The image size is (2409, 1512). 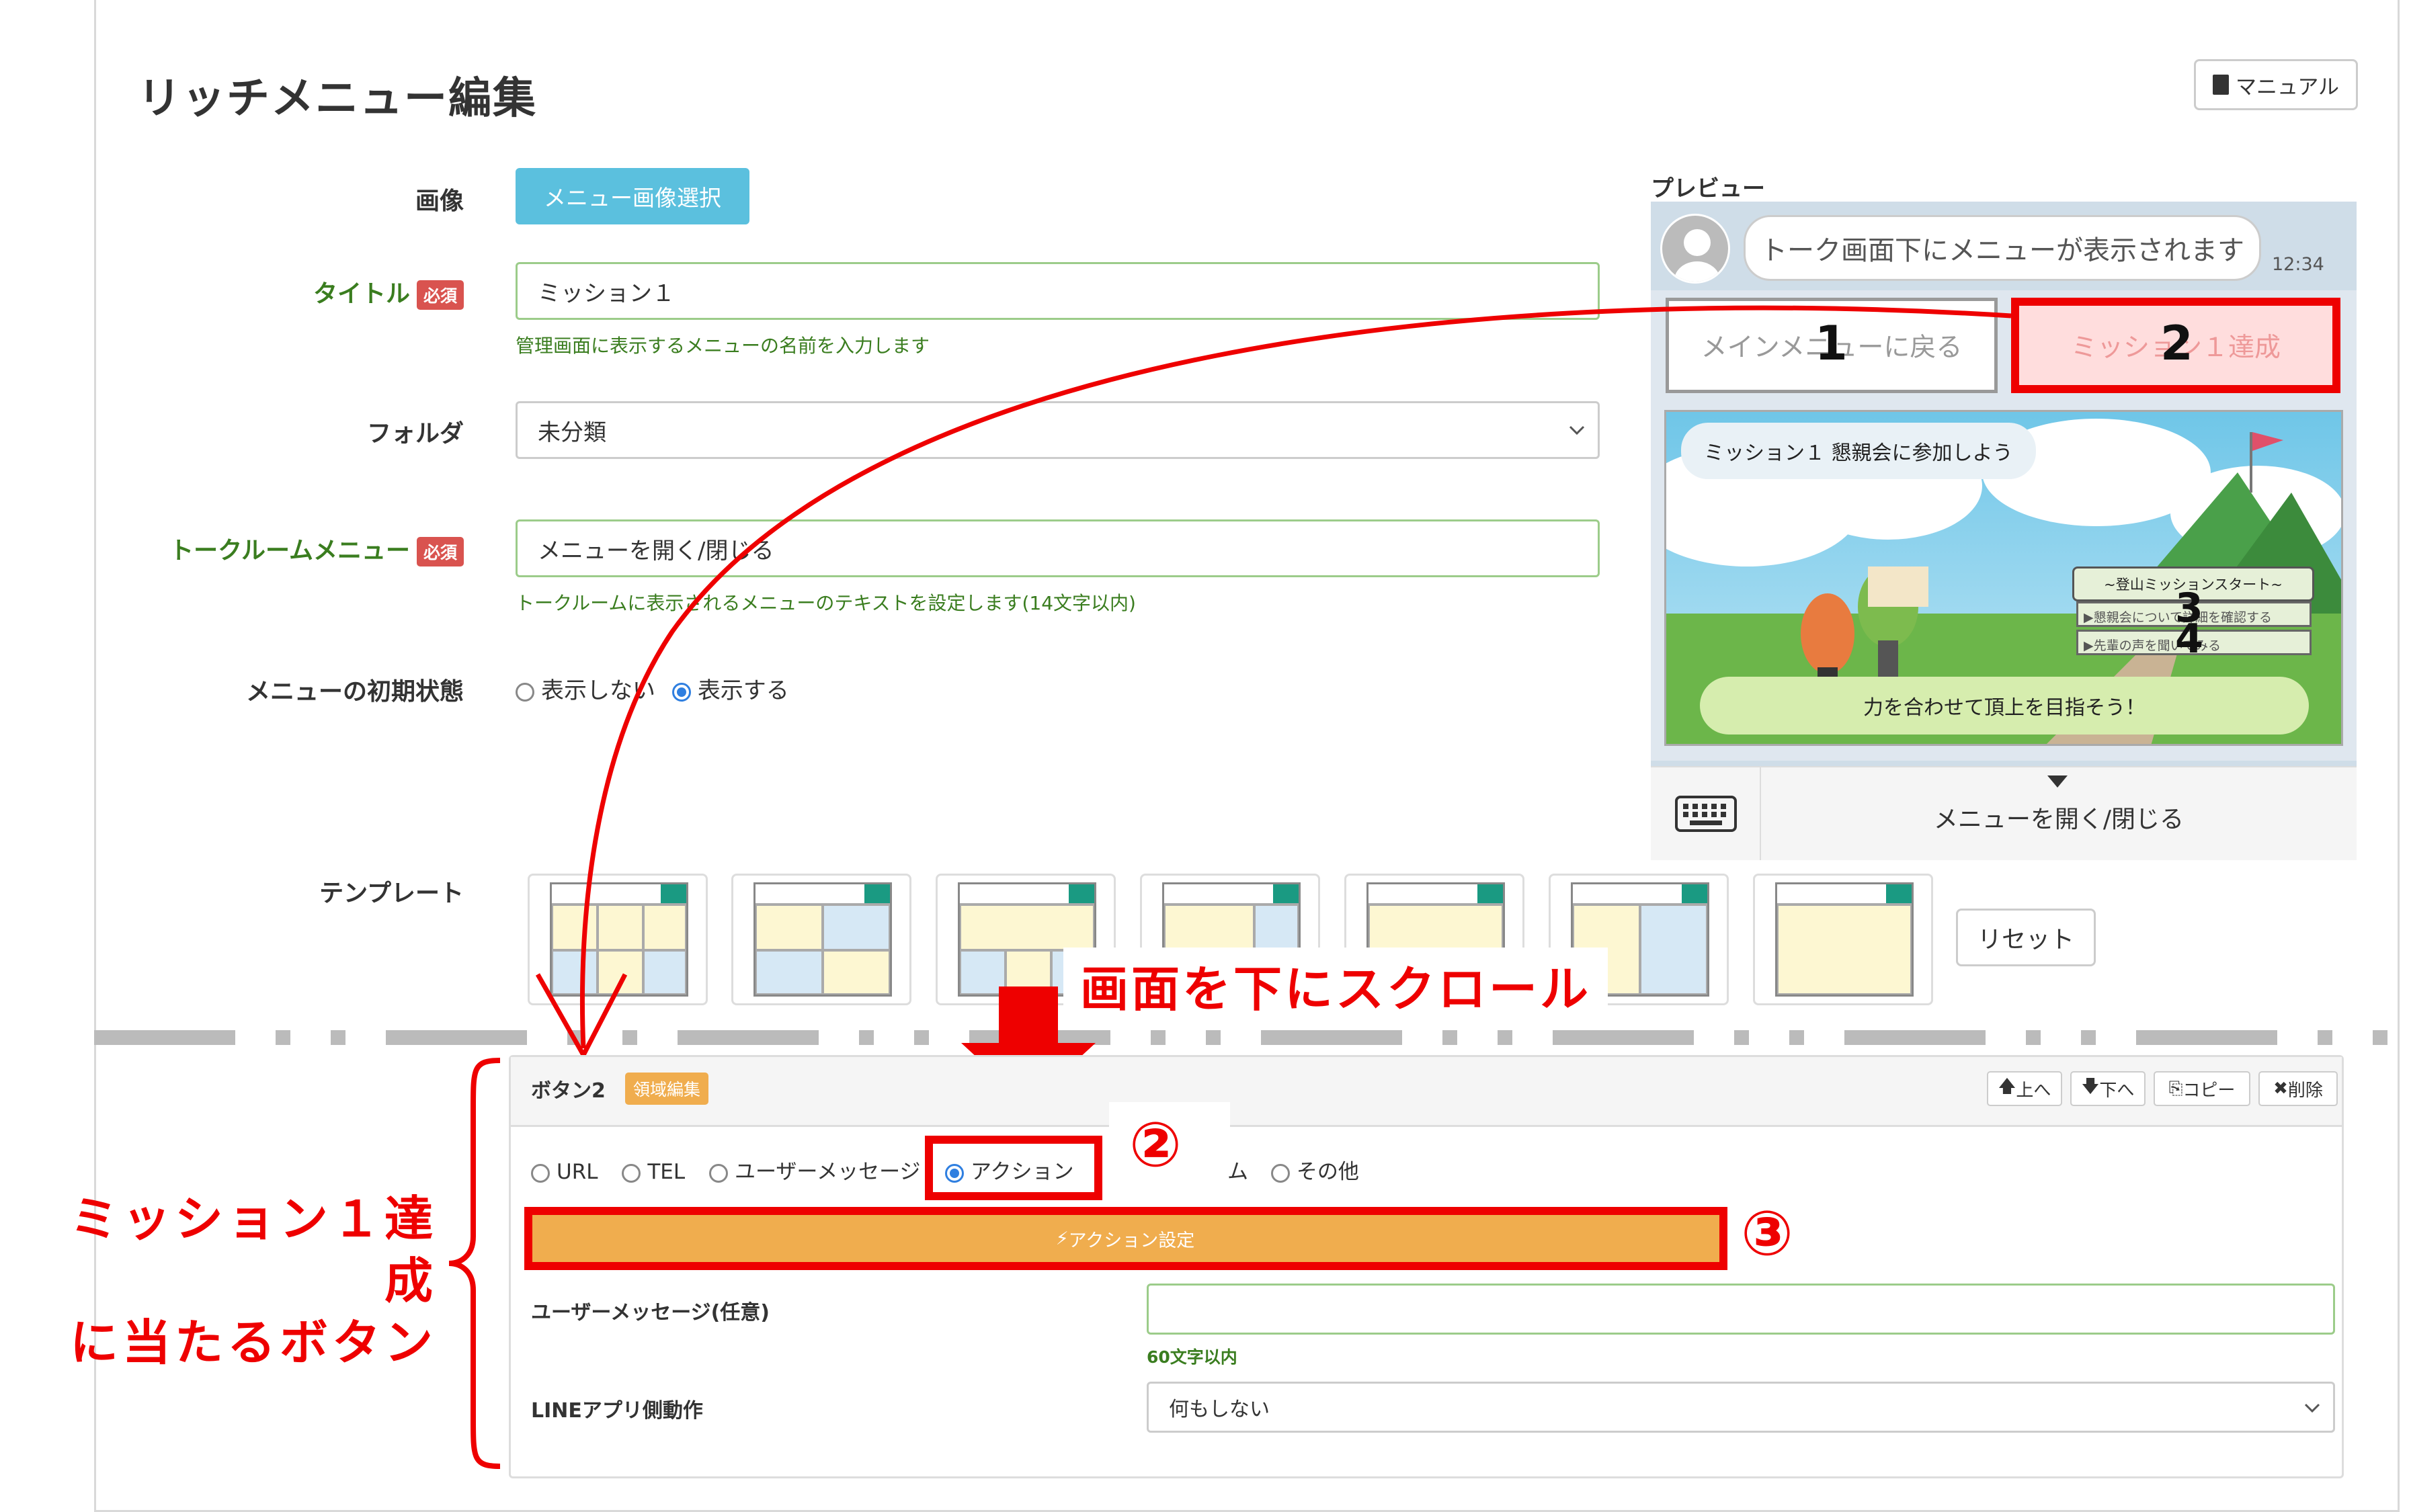 What do you see at coordinates (1126, 1239) in the screenshot?
I see `action-setting-highlight` at bounding box center [1126, 1239].